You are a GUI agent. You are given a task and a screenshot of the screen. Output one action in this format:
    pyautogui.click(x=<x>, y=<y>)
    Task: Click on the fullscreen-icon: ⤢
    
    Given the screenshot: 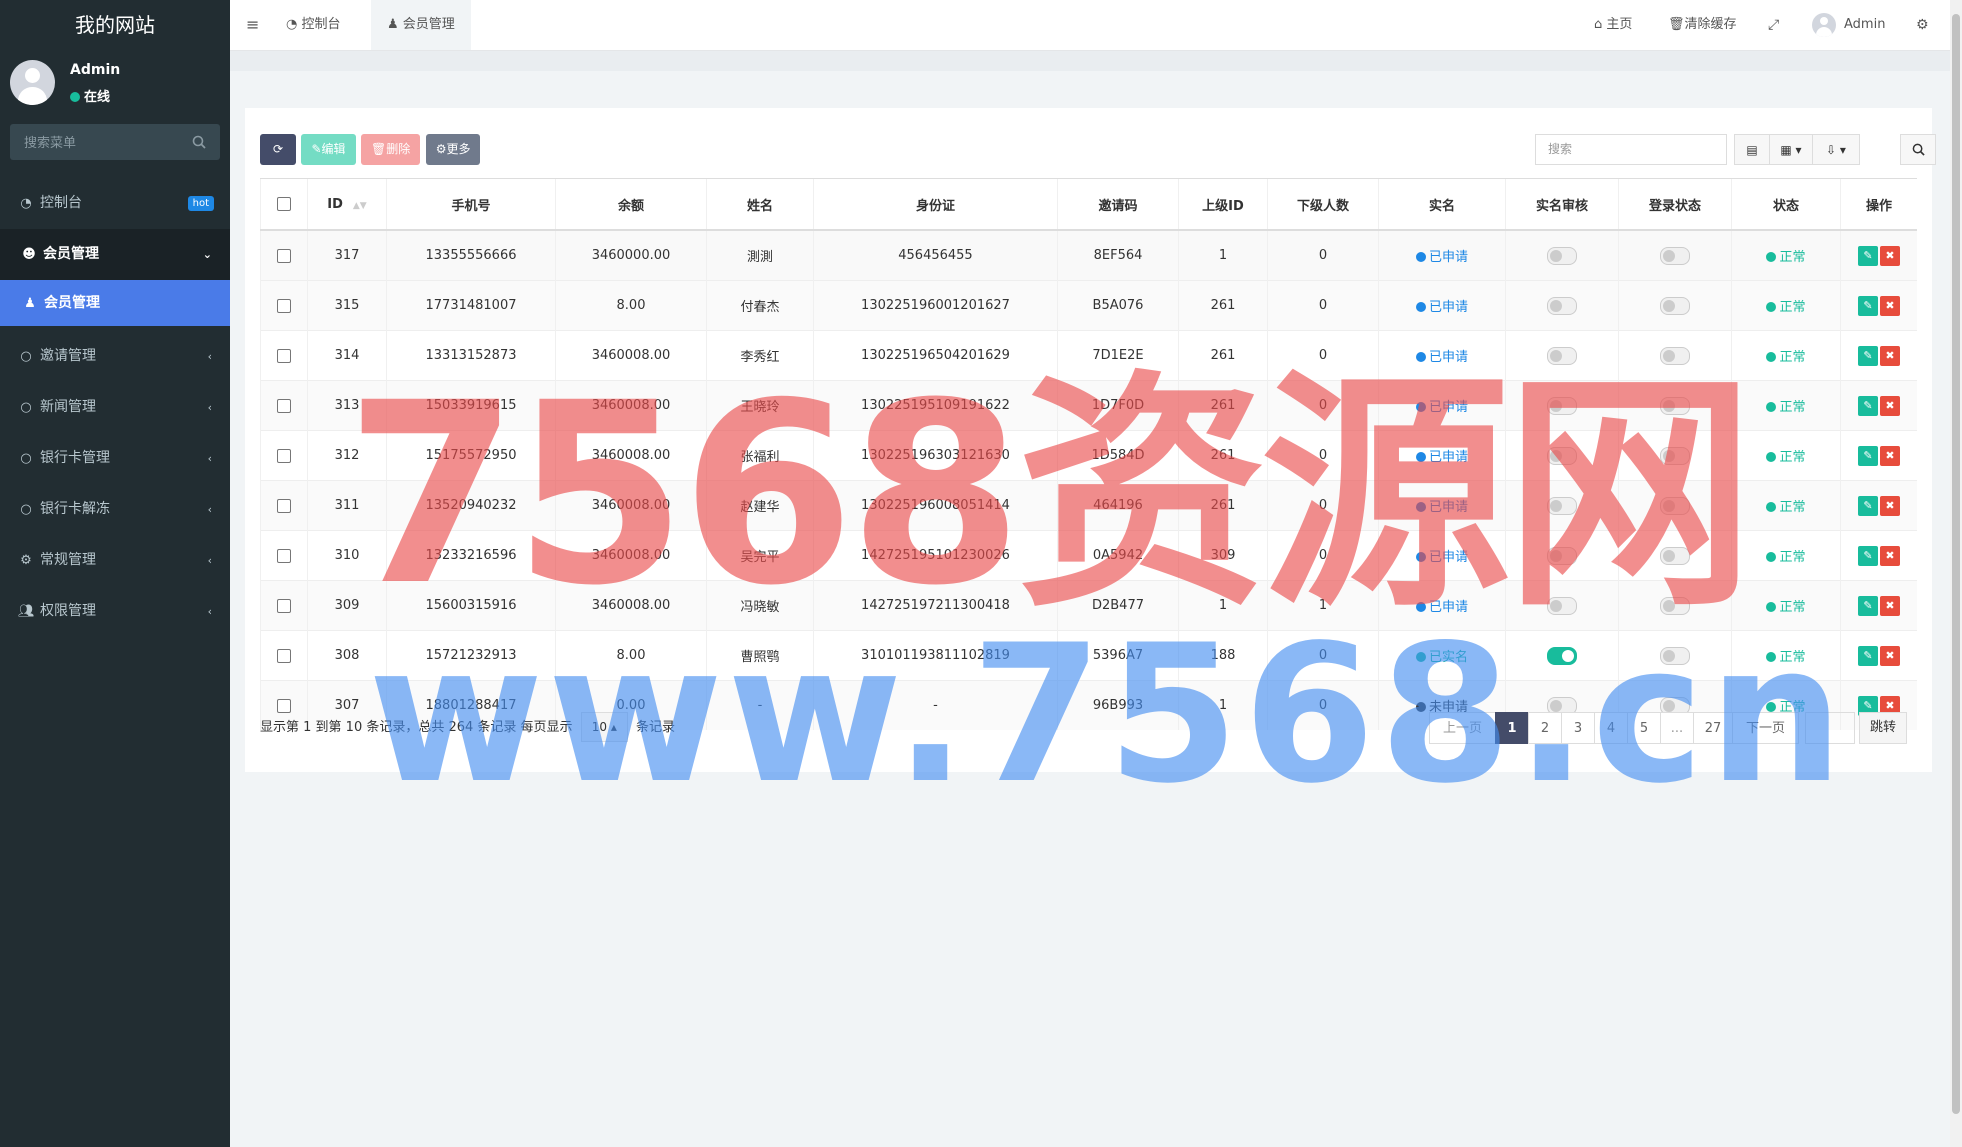 What is the action you would take?
    pyautogui.click(x=1773, y=25)
    